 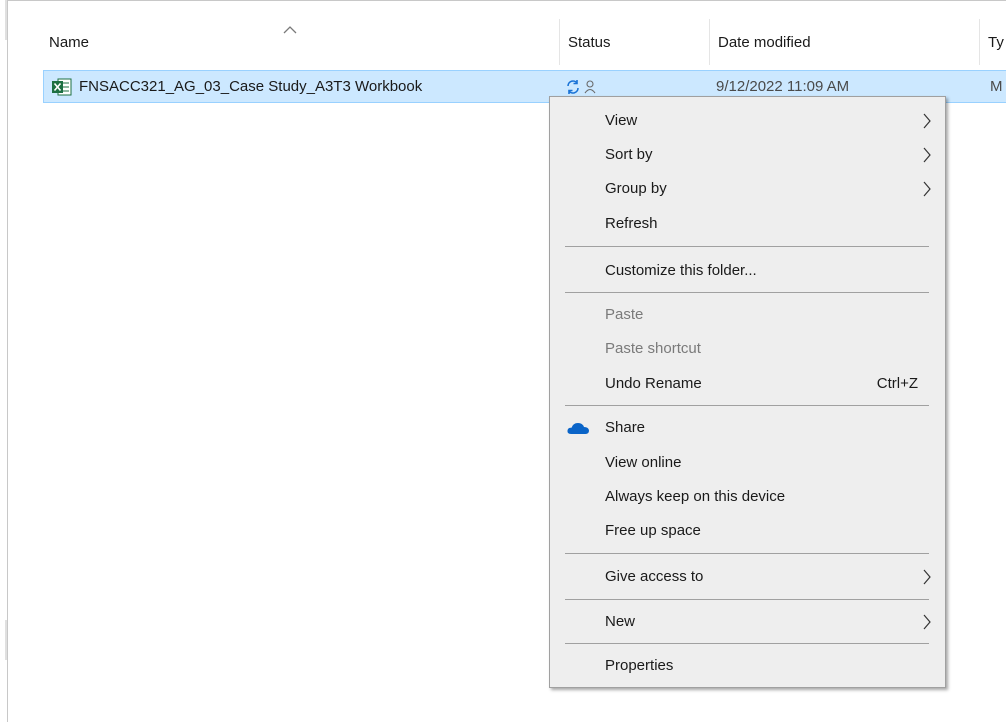 I want to click on menu-item-label: Paste, so click(x=624, y=314).